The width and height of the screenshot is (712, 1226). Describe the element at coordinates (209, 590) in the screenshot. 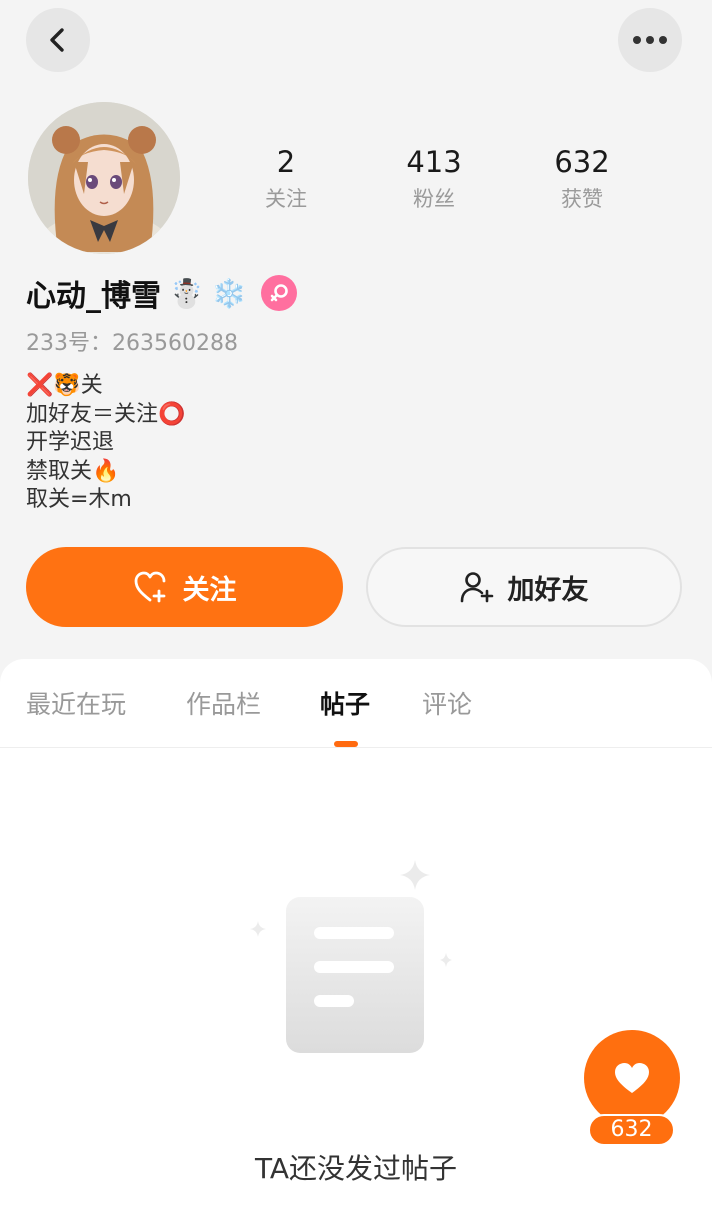

I see `follow-label: 关注` at that location.